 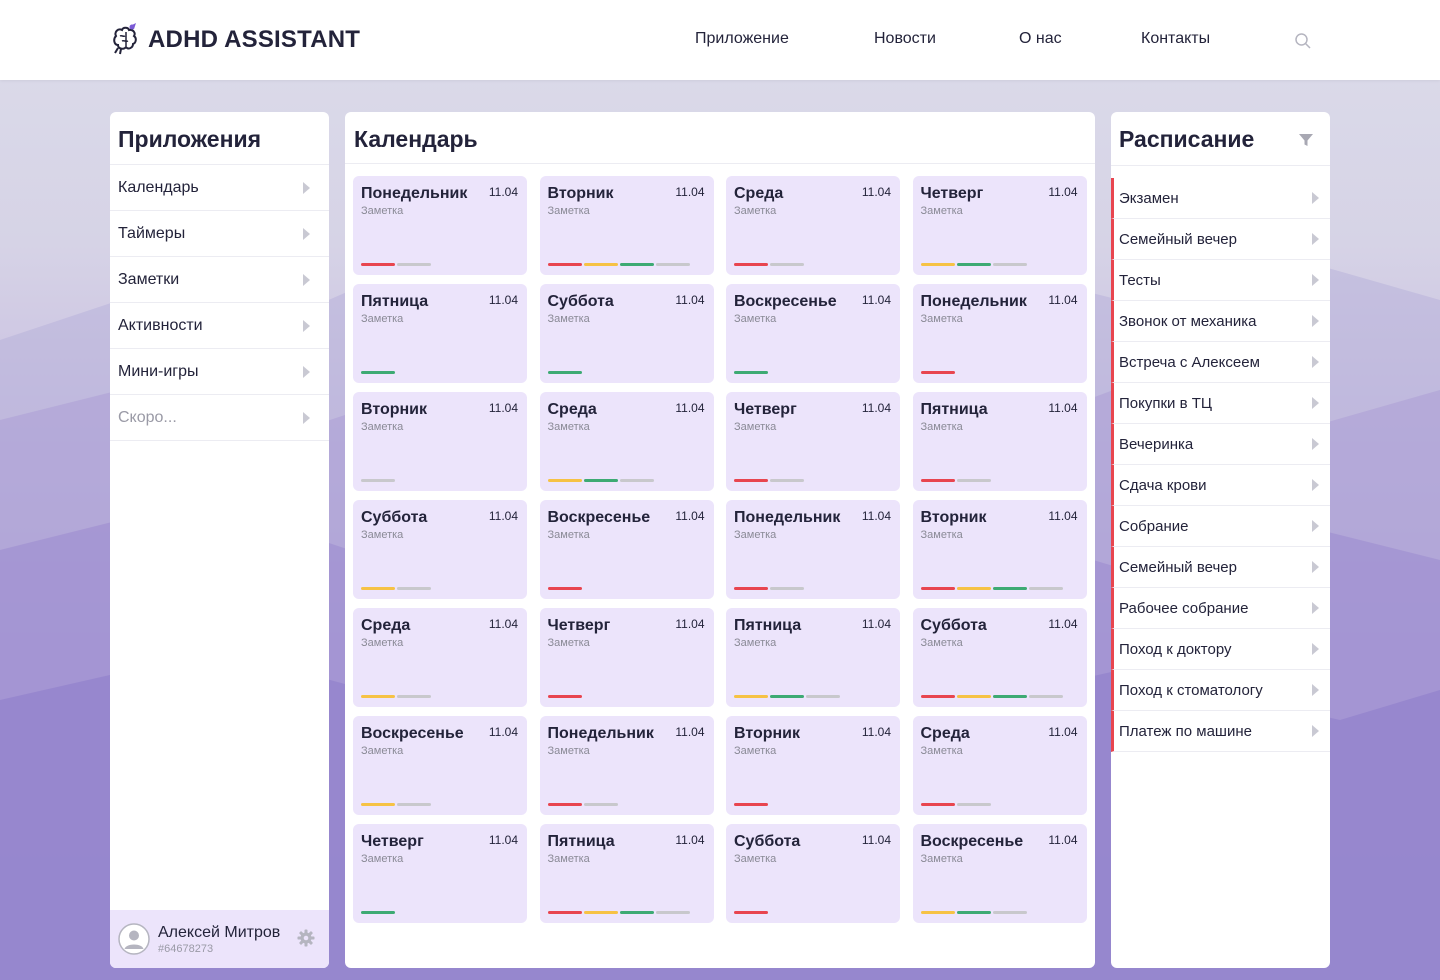 I want to click on schedule-item: Поход к доктору, so click(x=1220, y=649).